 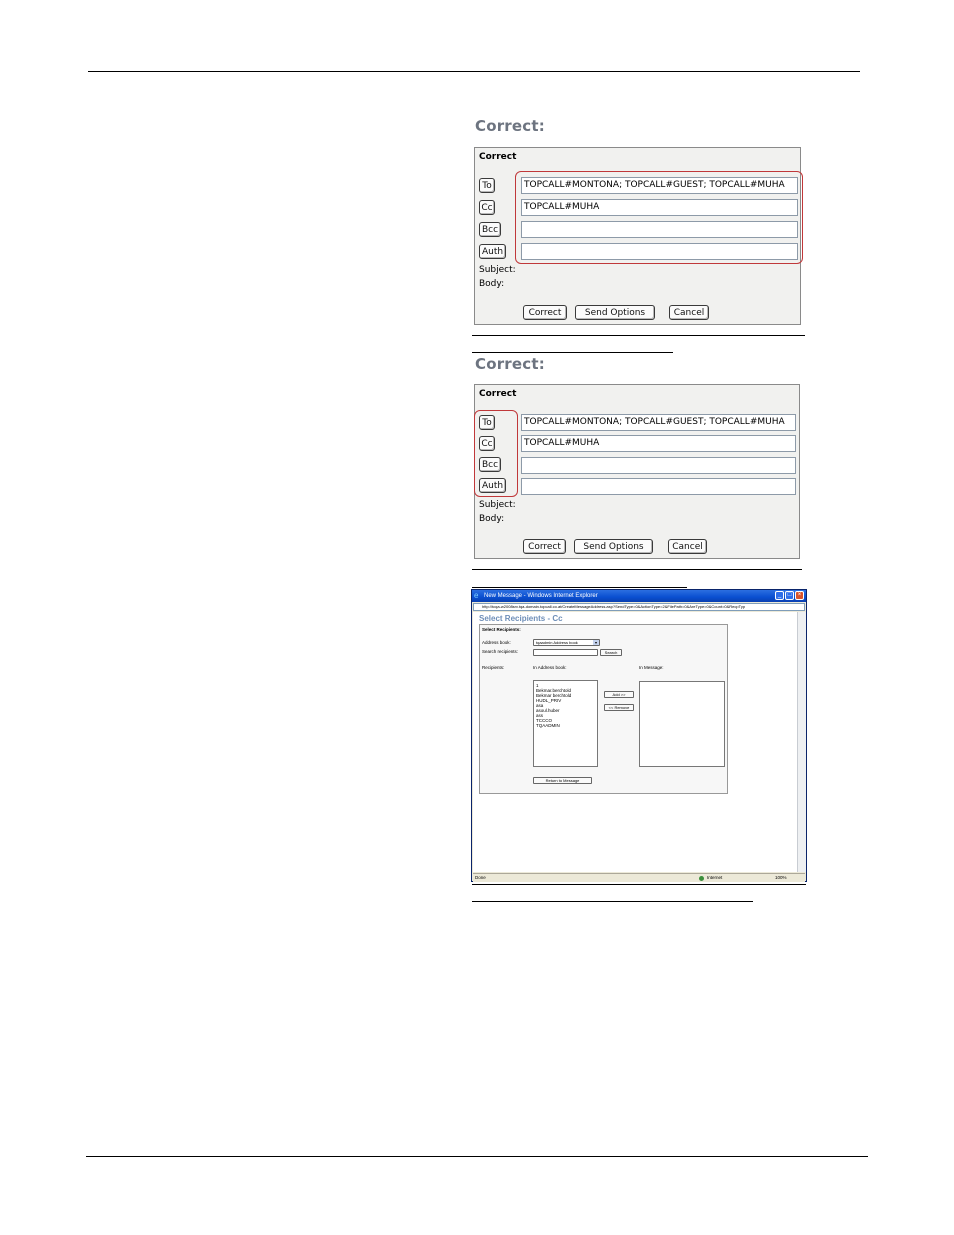 I want to click on box-title: Select Recipients:, so click(x=501, y=629).